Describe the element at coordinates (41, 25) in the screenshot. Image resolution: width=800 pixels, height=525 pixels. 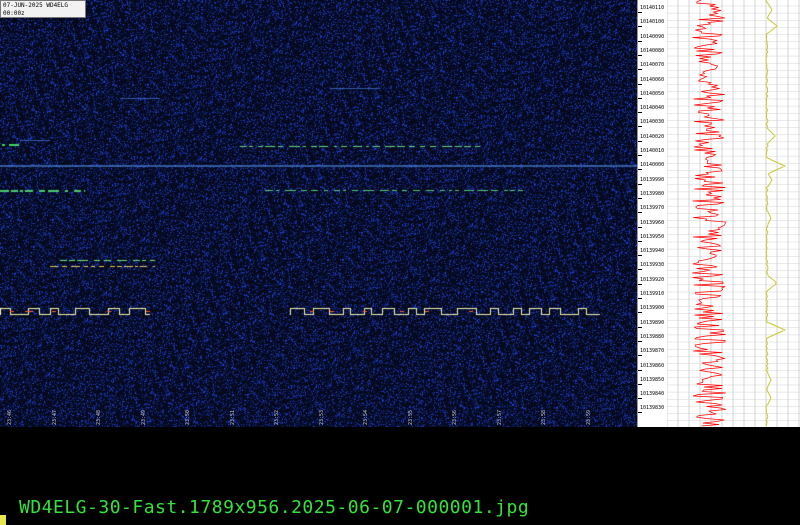
I see `info-freq-range: Freq= 1127.9...1617.9 Hz.` at that location.